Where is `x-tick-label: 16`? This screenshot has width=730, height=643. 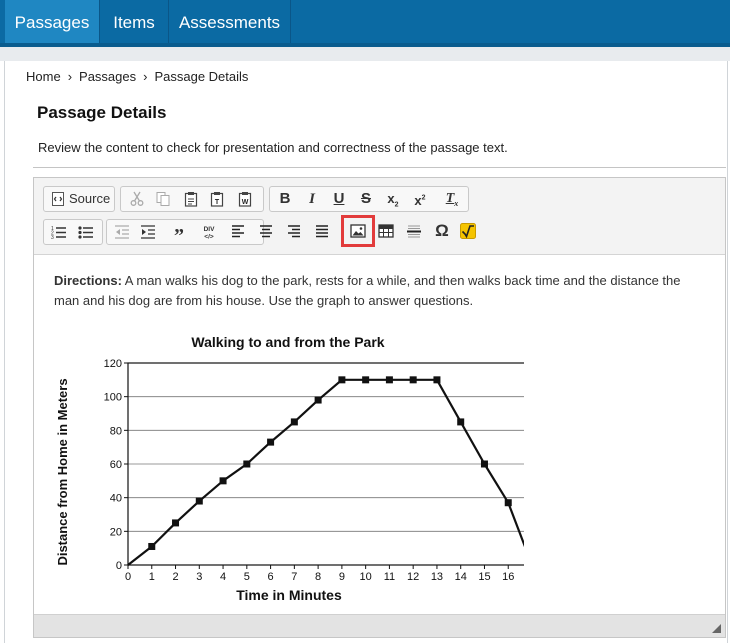 x-tick-label: 16 is located at coordinates (508, 577).